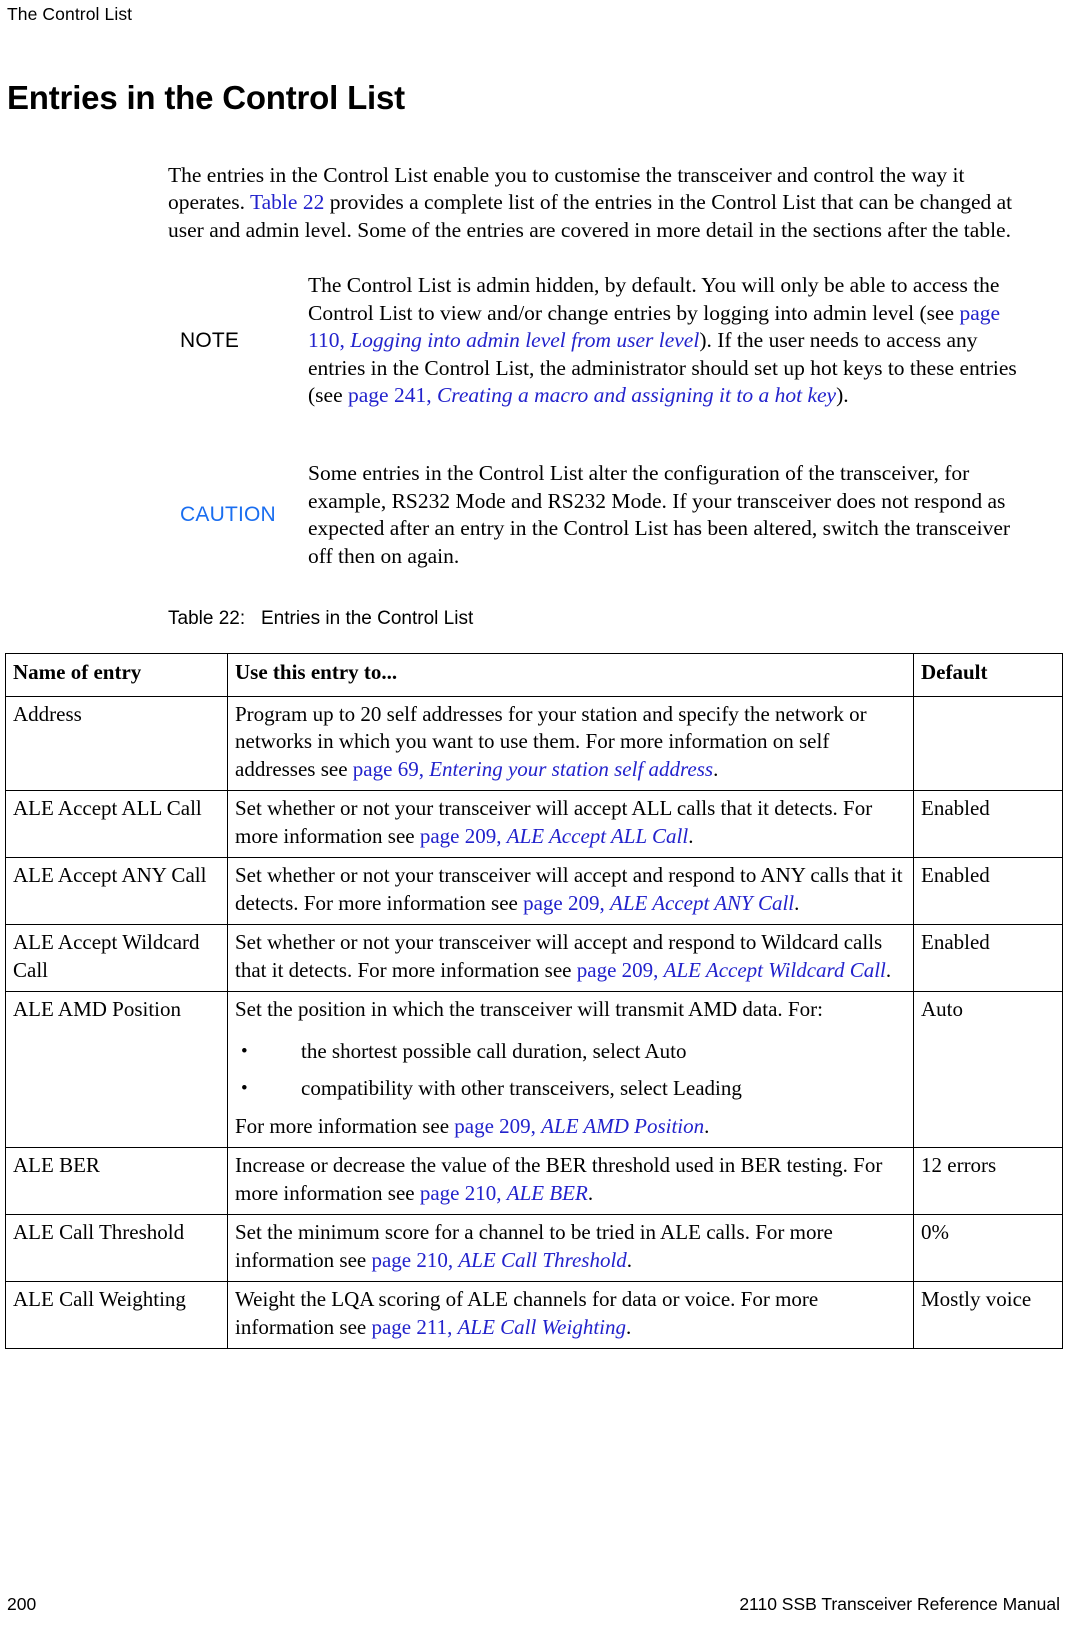 This screenshot has width=1067, height=1639. Describe the element at coordinates (70, 14) in the screenshot. I see `running-header: The Control List` at that location.